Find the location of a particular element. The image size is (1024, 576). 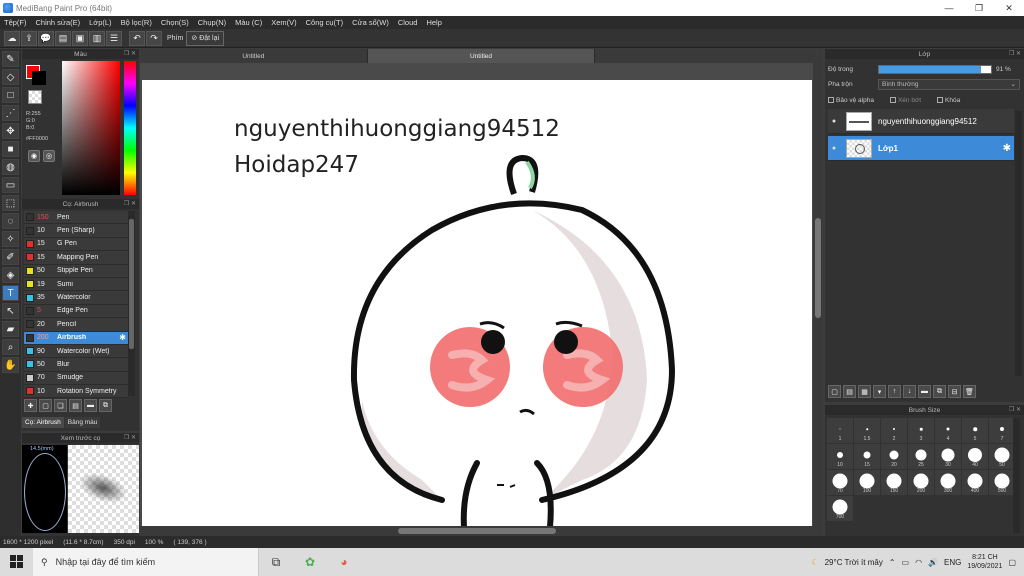

comment-icon: 💬 is located at coordinates (46, 38).